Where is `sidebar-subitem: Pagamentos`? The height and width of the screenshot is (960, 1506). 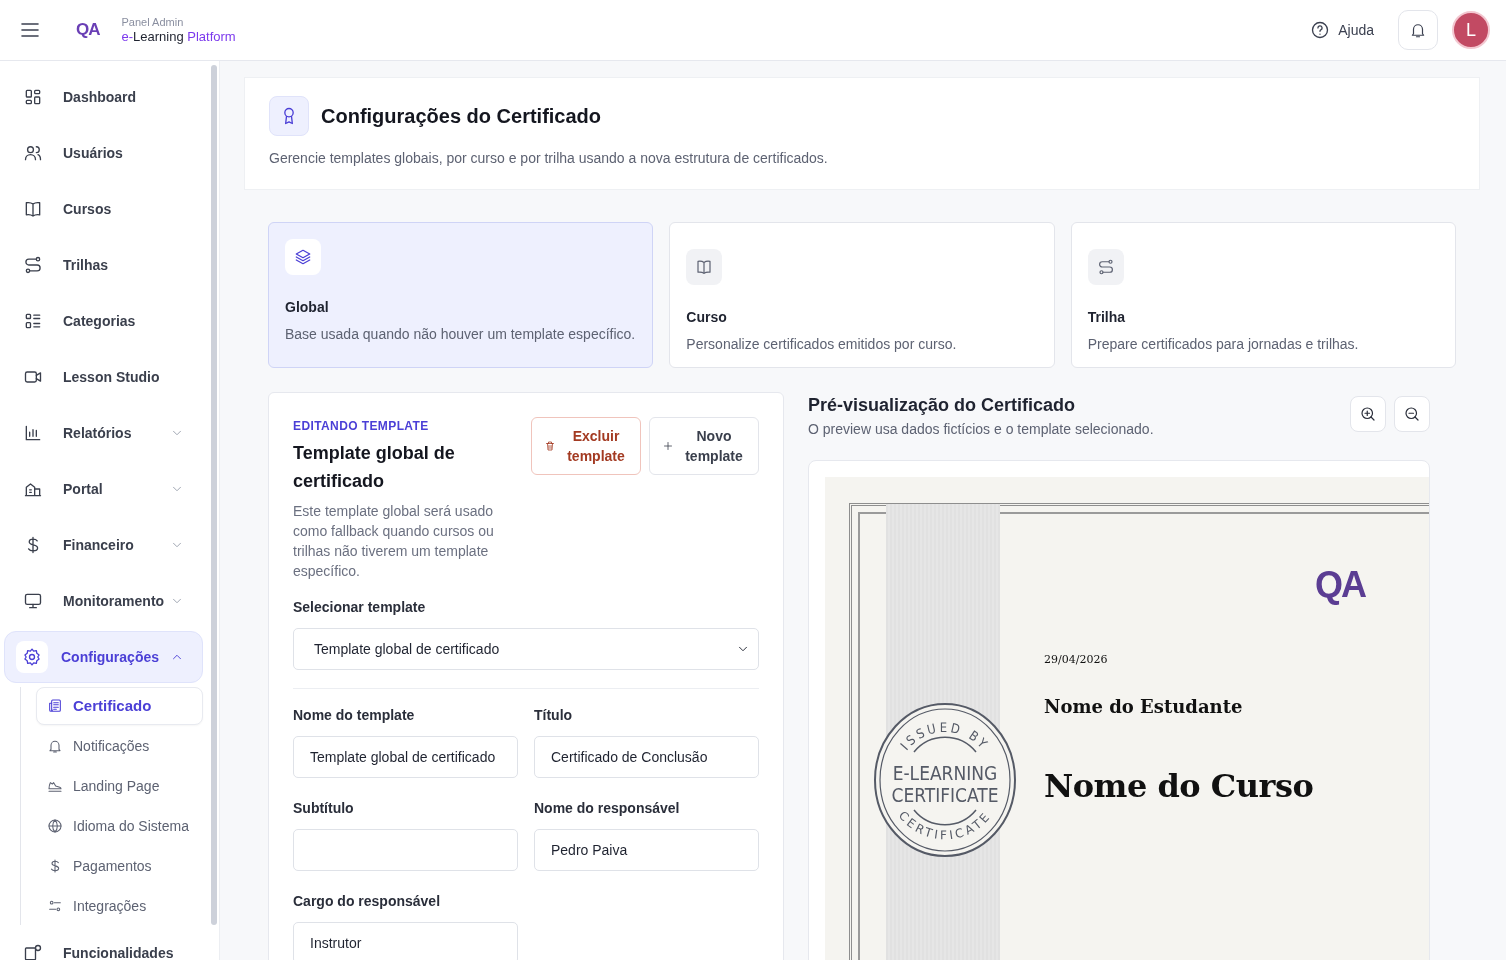 sidebar-subitem: Pagamentos is located at coordinates (119, 866).